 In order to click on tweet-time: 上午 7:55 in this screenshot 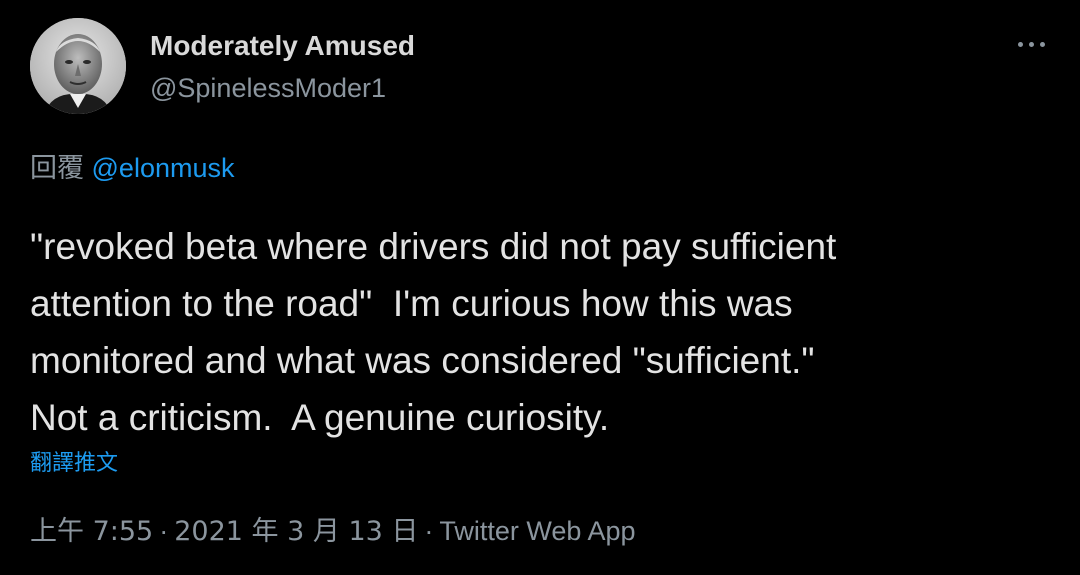, I will do `click(91, 531)`.